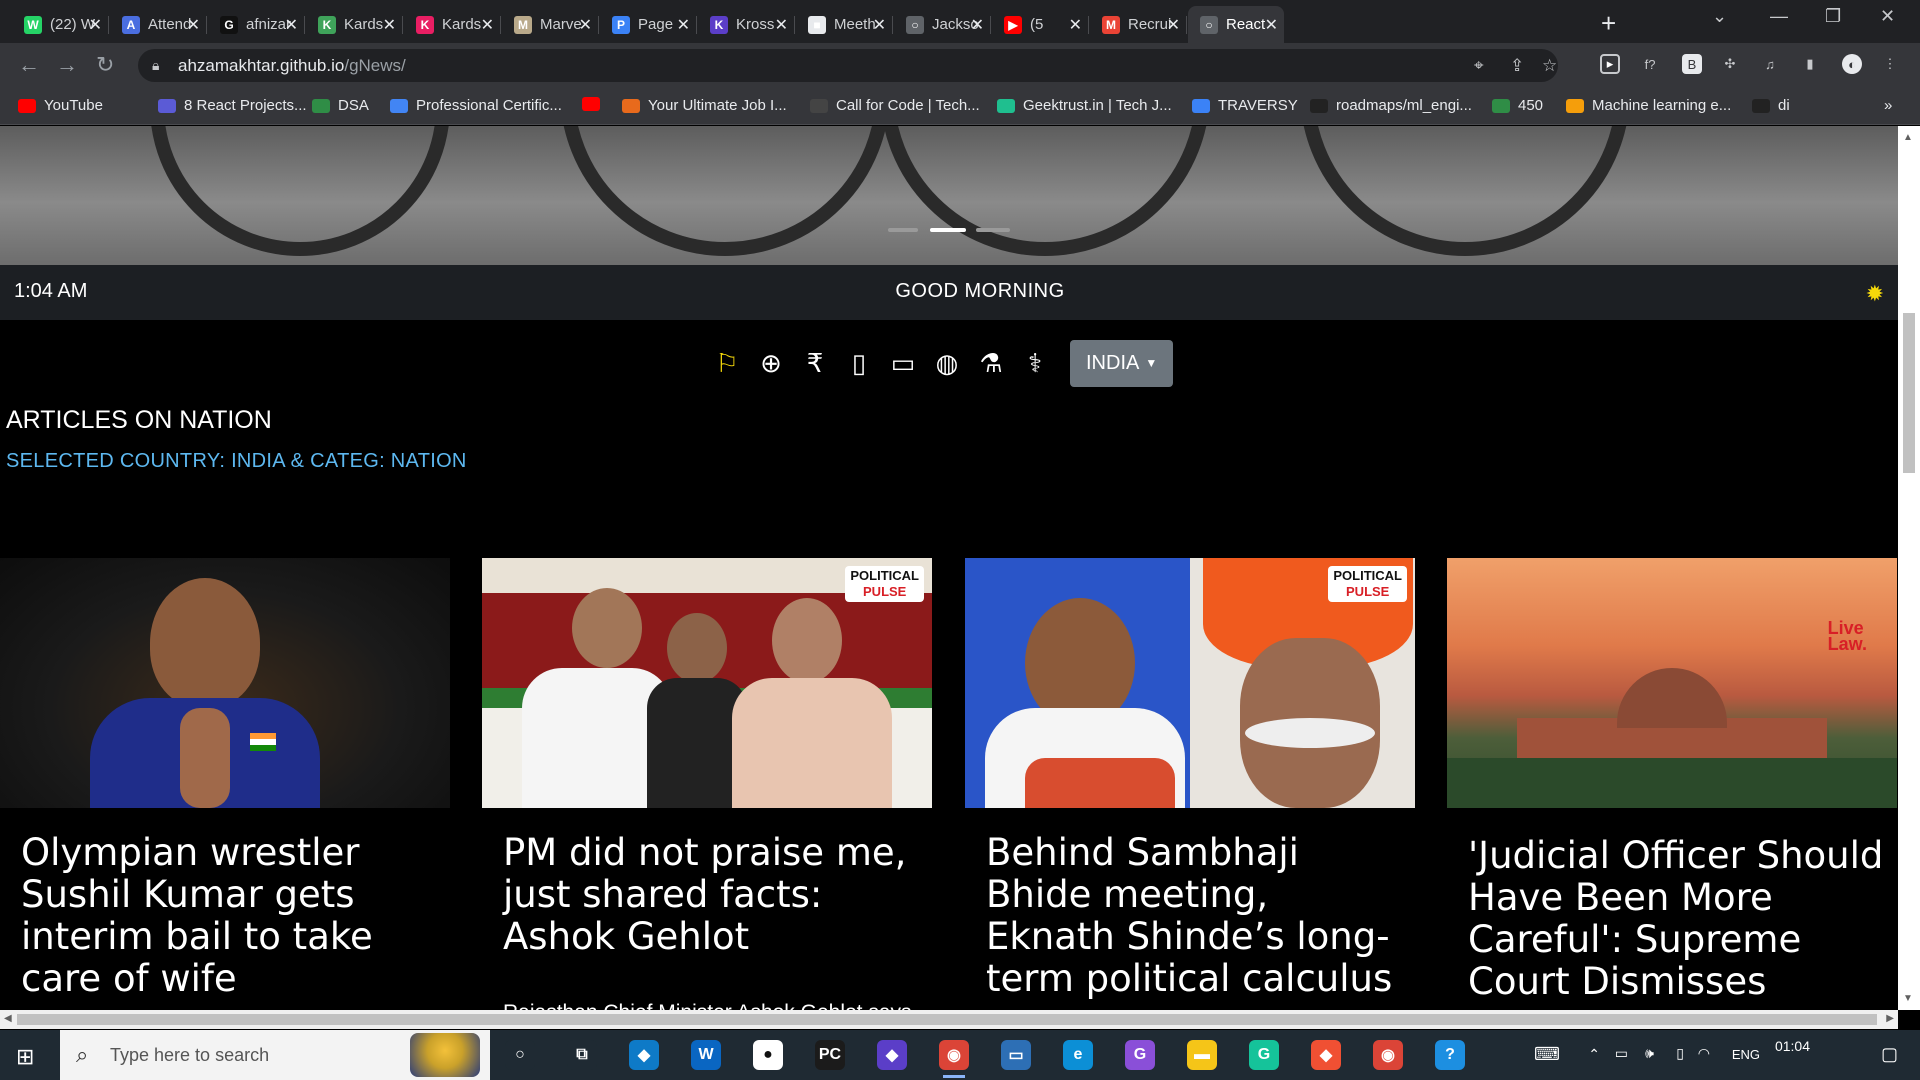 The width and height of the screenshot is (1920, 1080). Describe the element at coordinates (1730, 64) in the screenshot. I see `puzzle-extensions-icon: ✣` at that location.